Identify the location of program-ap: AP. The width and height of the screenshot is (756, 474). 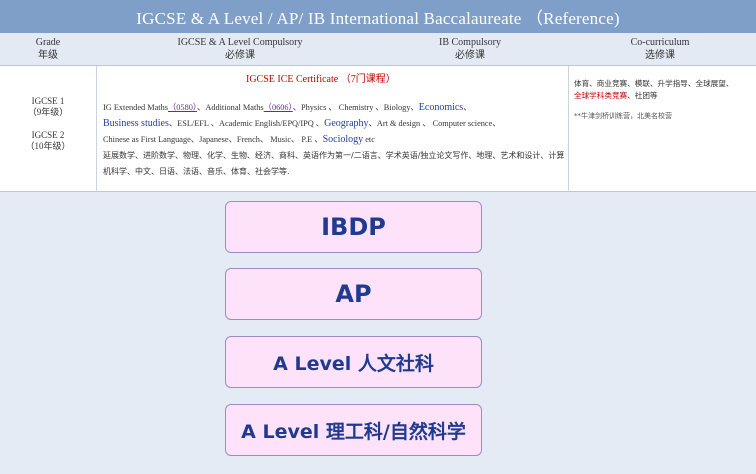
(353, 294).